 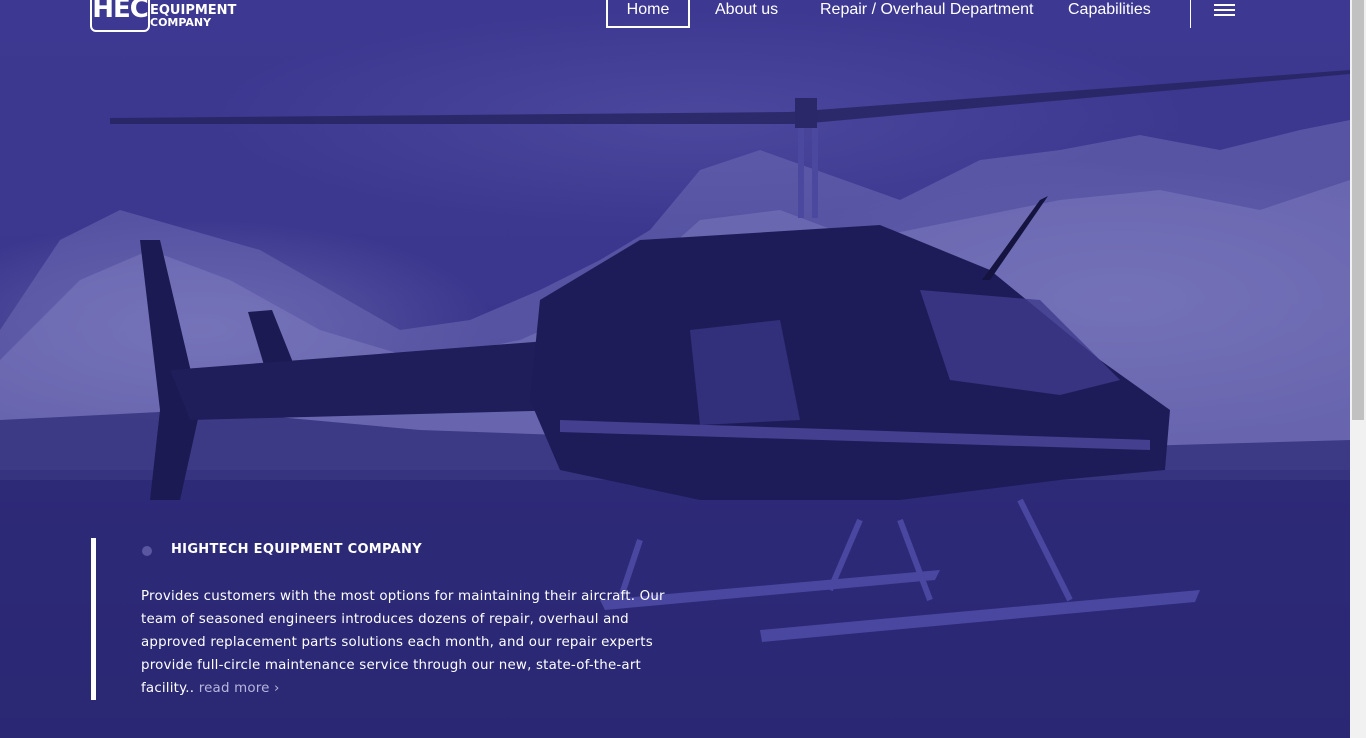 What do you see at coordinates (648, 14) in the screenshot?
I see `nav-home: Home` at bounding box center [648, 14].